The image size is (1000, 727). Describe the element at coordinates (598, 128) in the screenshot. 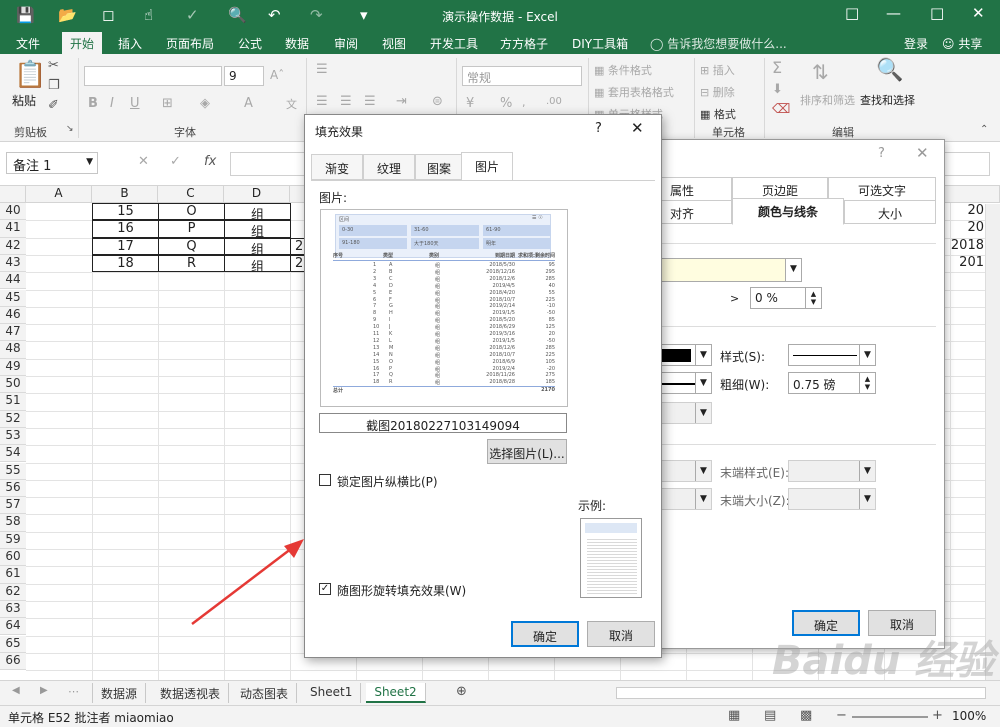

I see `front-help-icon: ?` at that location.